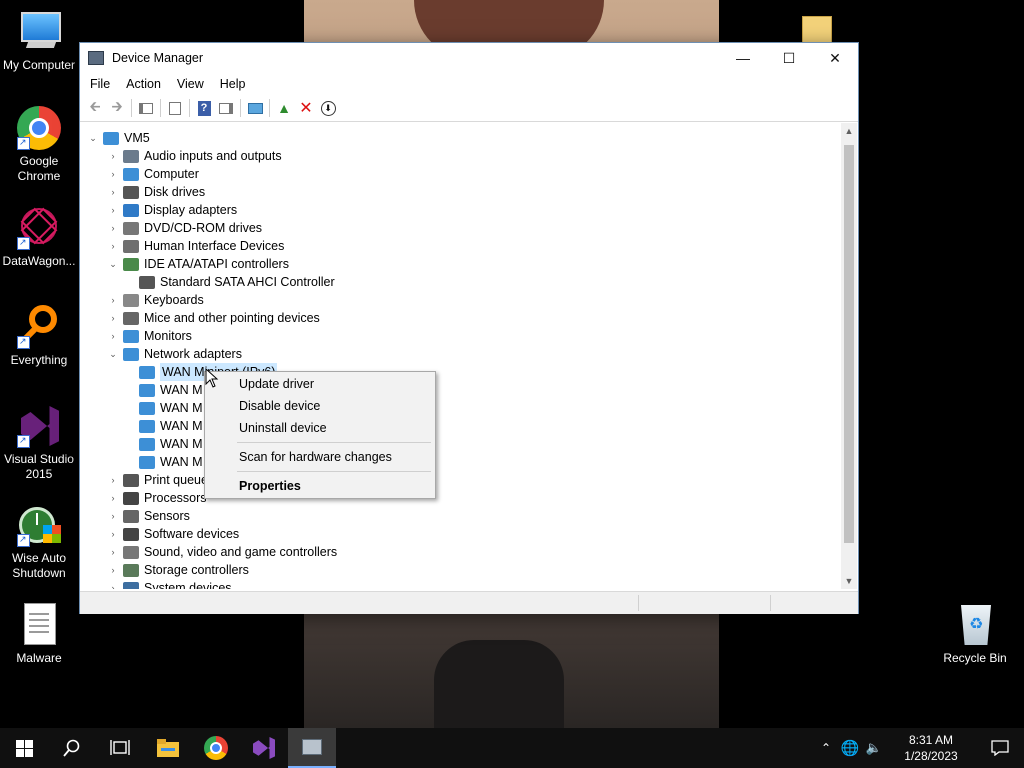 This screenshot has width=1024, height=768. What do you see at coordinates (181, 426) in the screenshot?
I see `tree-item-label: WAN M` at bounding box center [181, 426].